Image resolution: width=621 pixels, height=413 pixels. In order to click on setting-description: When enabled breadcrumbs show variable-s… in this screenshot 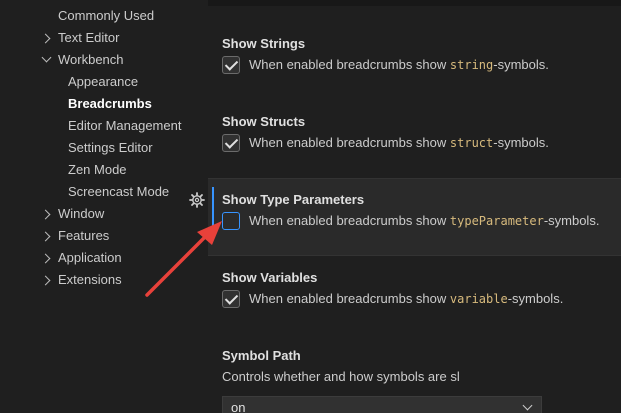, I will do `click(406, 298)`.